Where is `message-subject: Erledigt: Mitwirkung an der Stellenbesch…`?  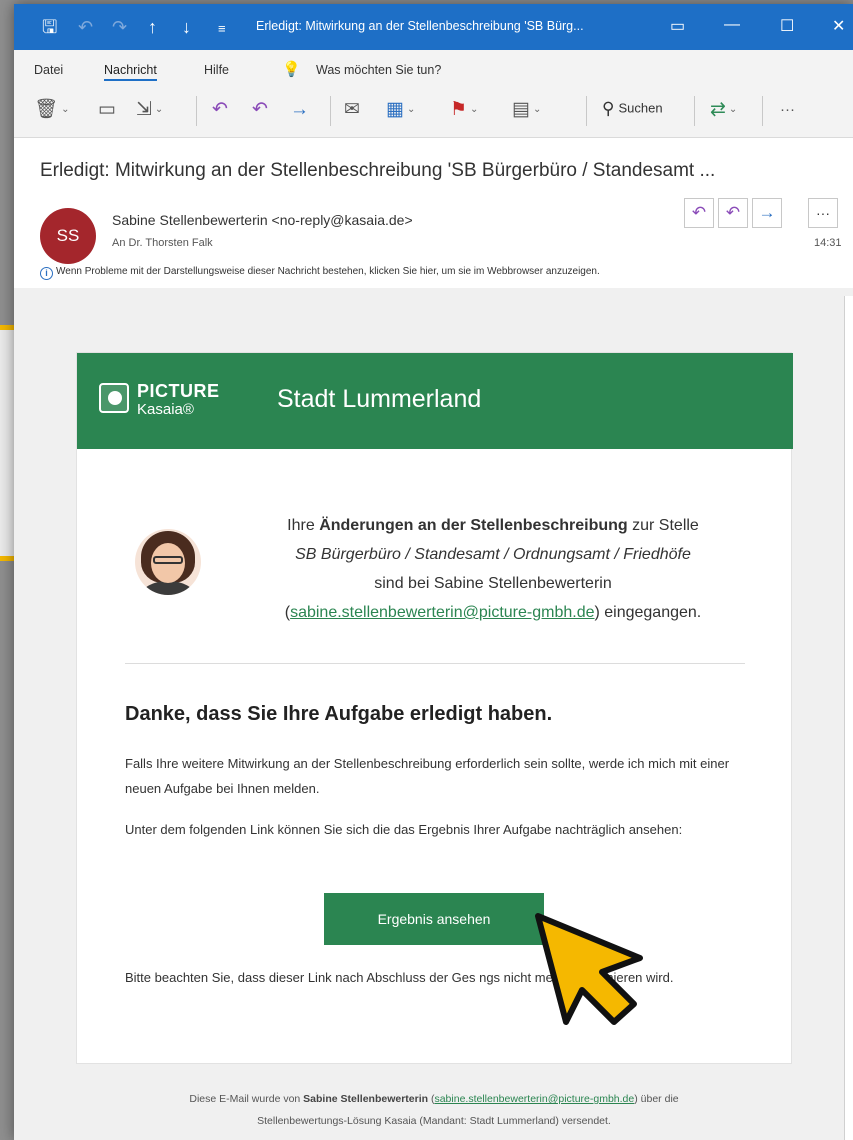 message-subject: Erledigt: Mitwirkung an der Stellenbesch… is located at coordinates (378, 170).